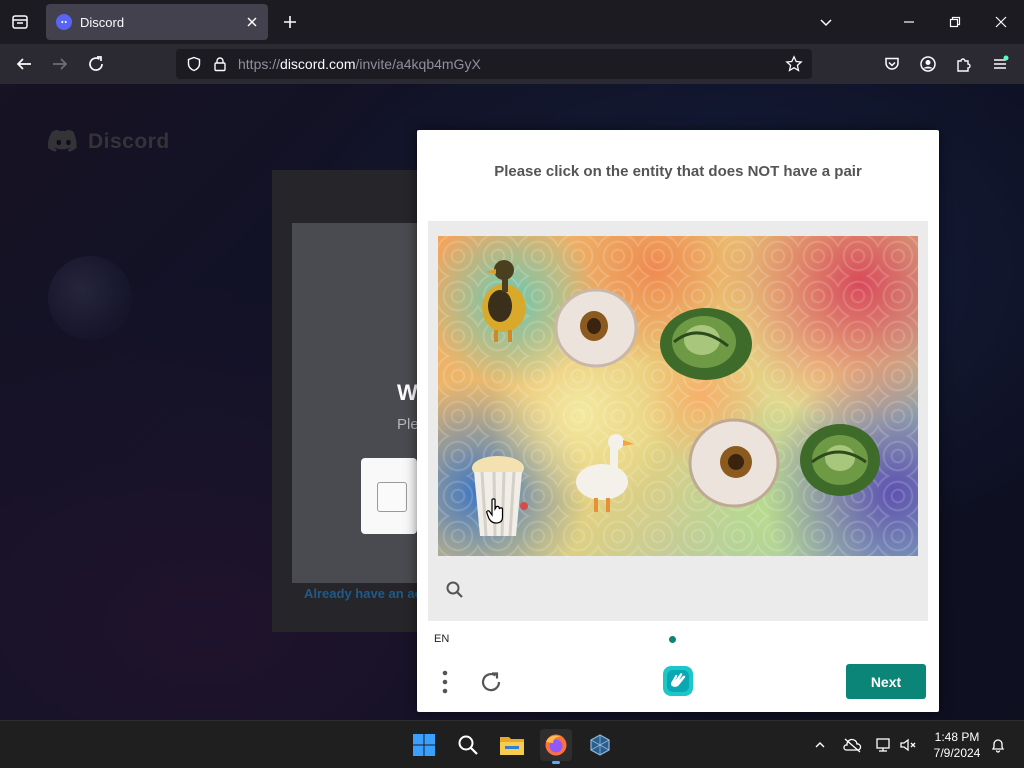  I want to click on back-arrow-icon, so click(24, 64).